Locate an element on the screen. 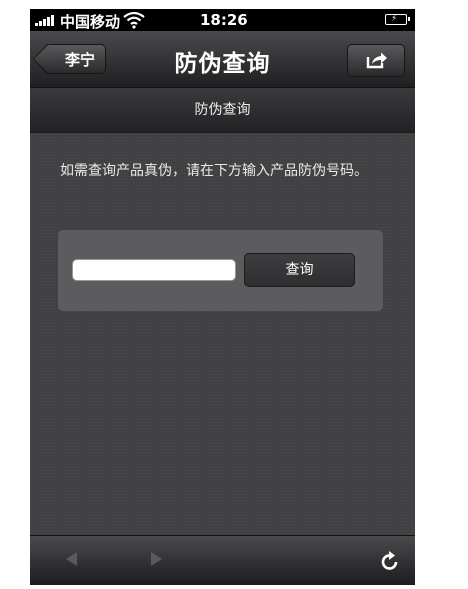 The height and width of the screenshot is (589, 468). query-panel: 查询 is located at coordinates (220, 270).